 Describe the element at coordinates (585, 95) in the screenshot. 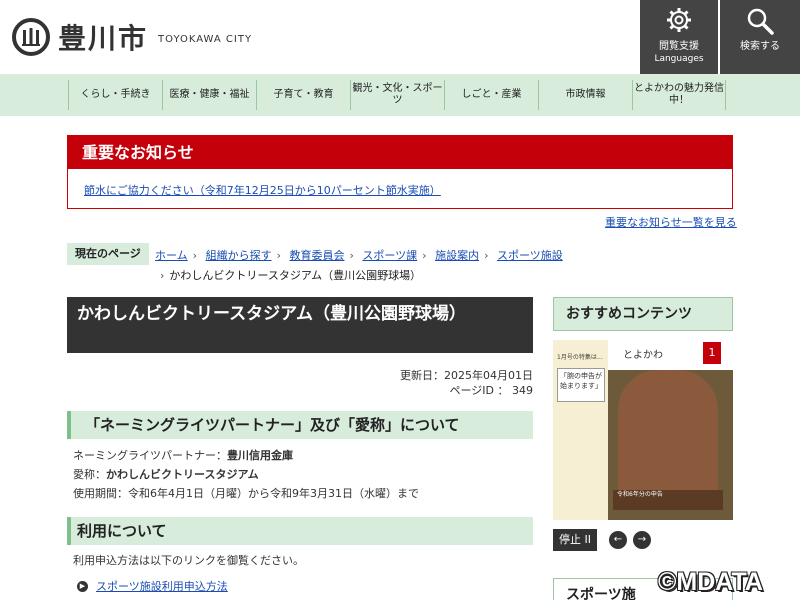

I see `nav-item-cityinfo: 市政情報` at that location.